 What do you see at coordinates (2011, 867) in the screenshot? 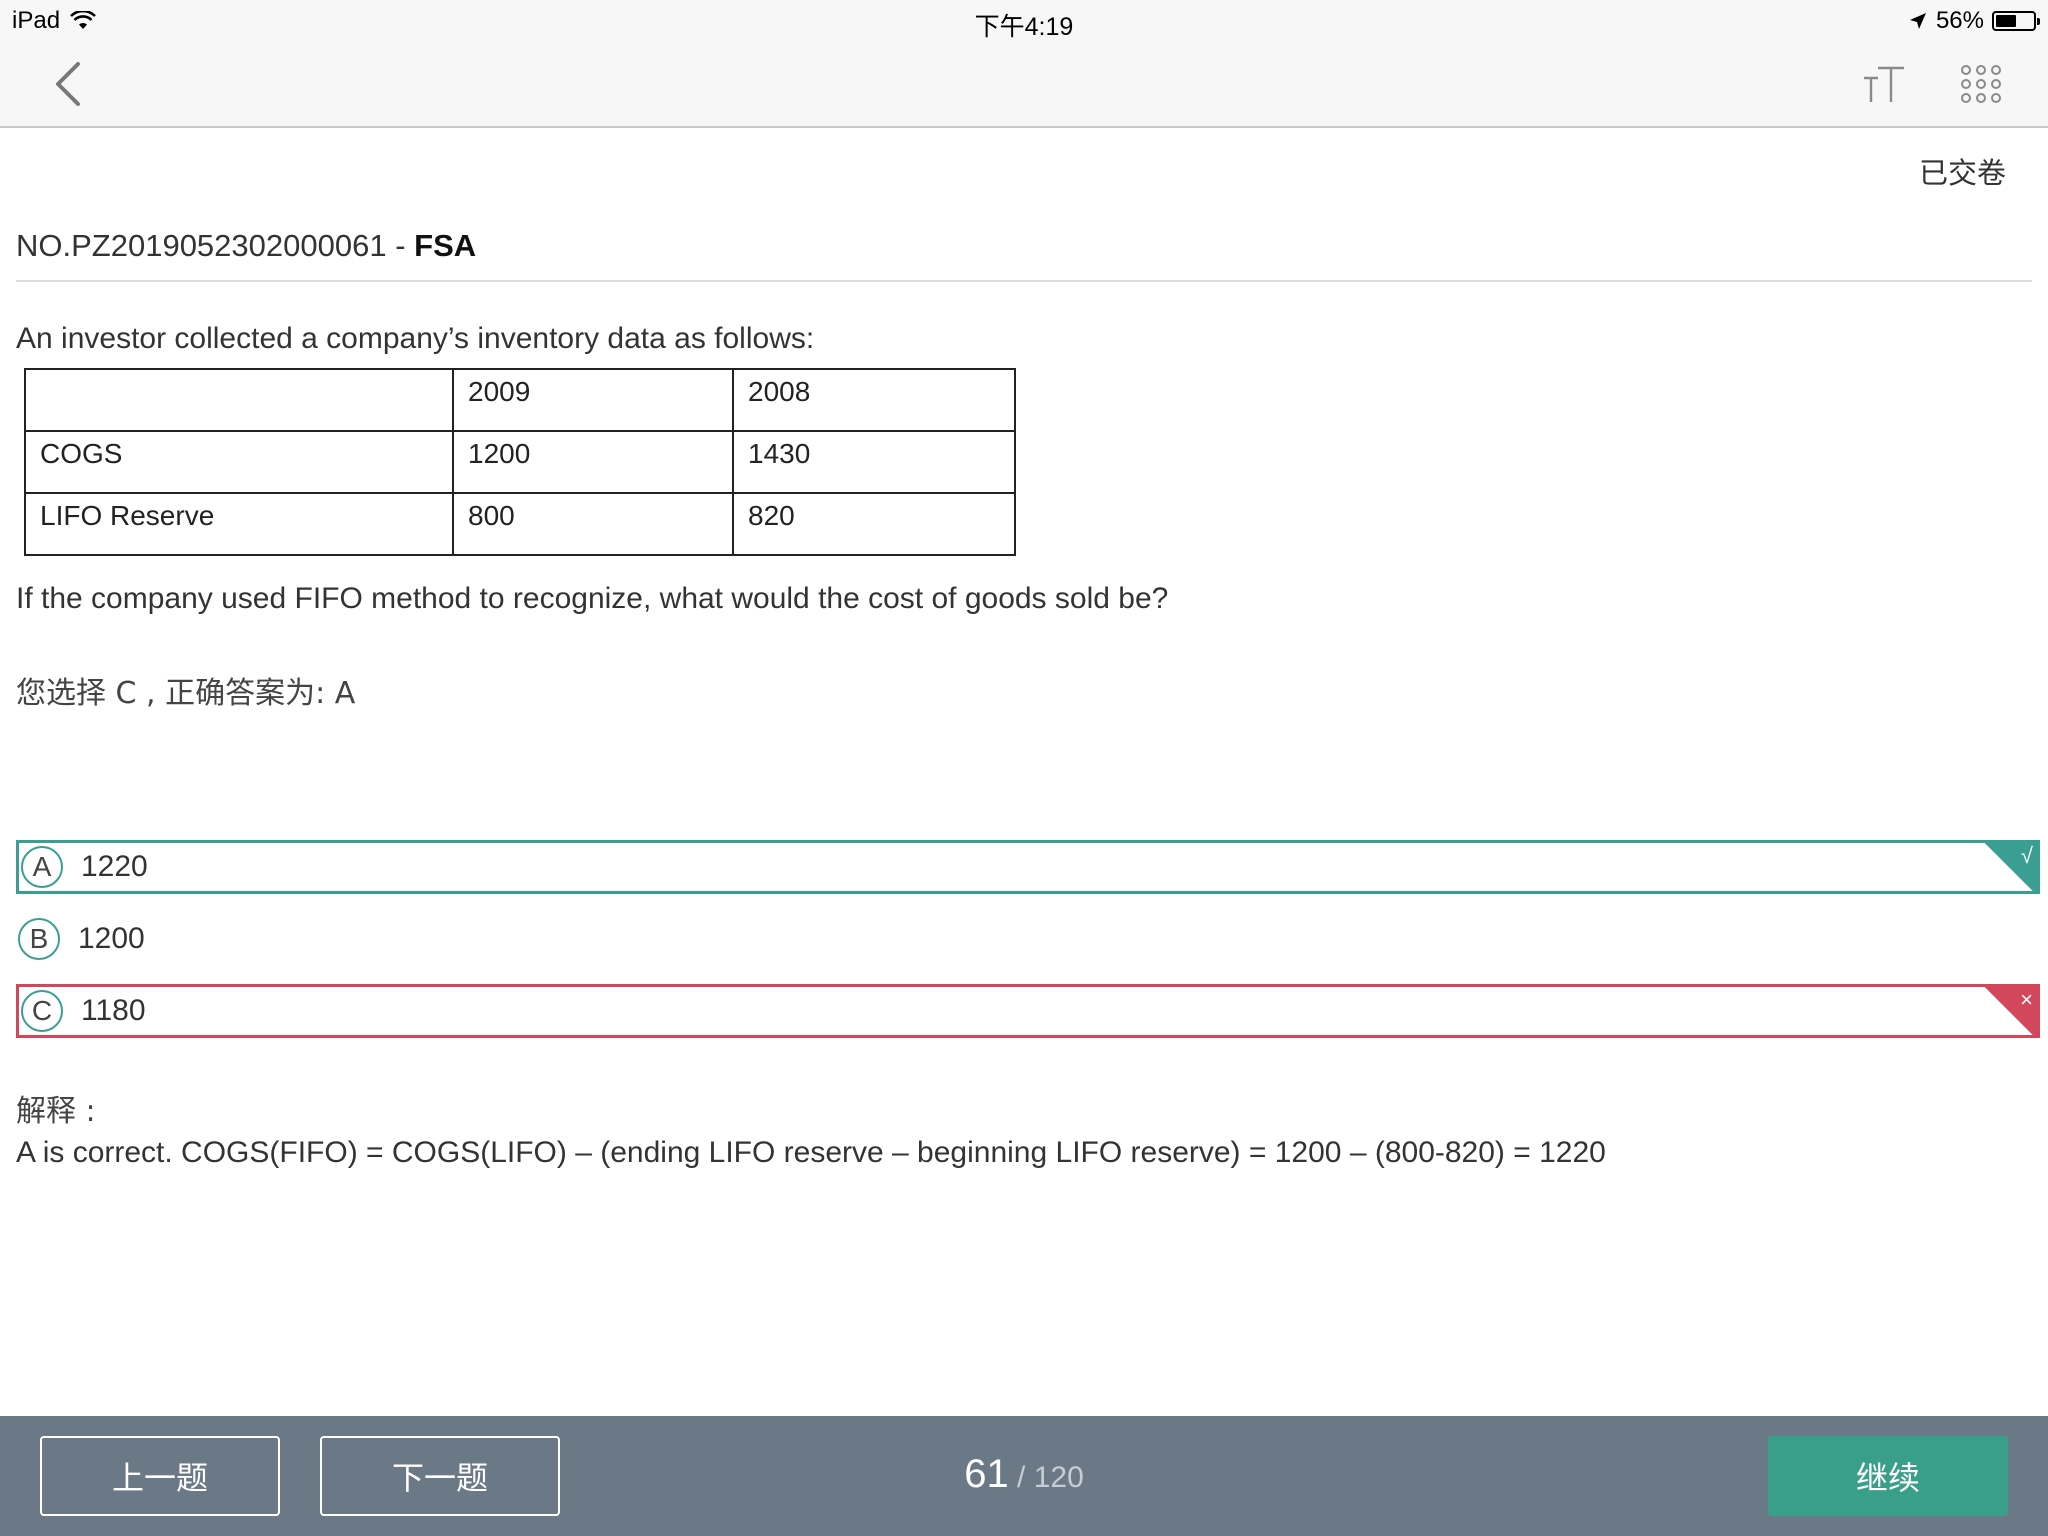
I see `correct-corner-badge: √` at bounding box center [2011, 867].